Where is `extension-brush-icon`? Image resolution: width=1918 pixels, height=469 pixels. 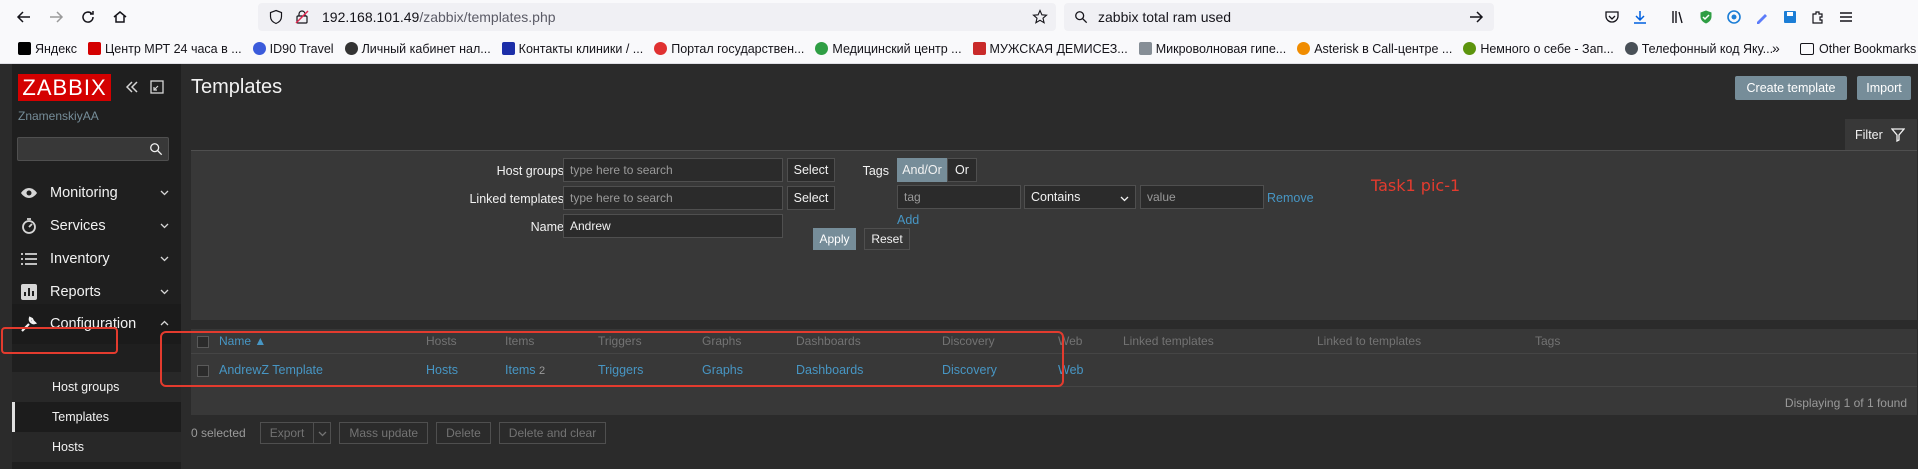
extension-brush-icon is located at coordinates (1762, 17).